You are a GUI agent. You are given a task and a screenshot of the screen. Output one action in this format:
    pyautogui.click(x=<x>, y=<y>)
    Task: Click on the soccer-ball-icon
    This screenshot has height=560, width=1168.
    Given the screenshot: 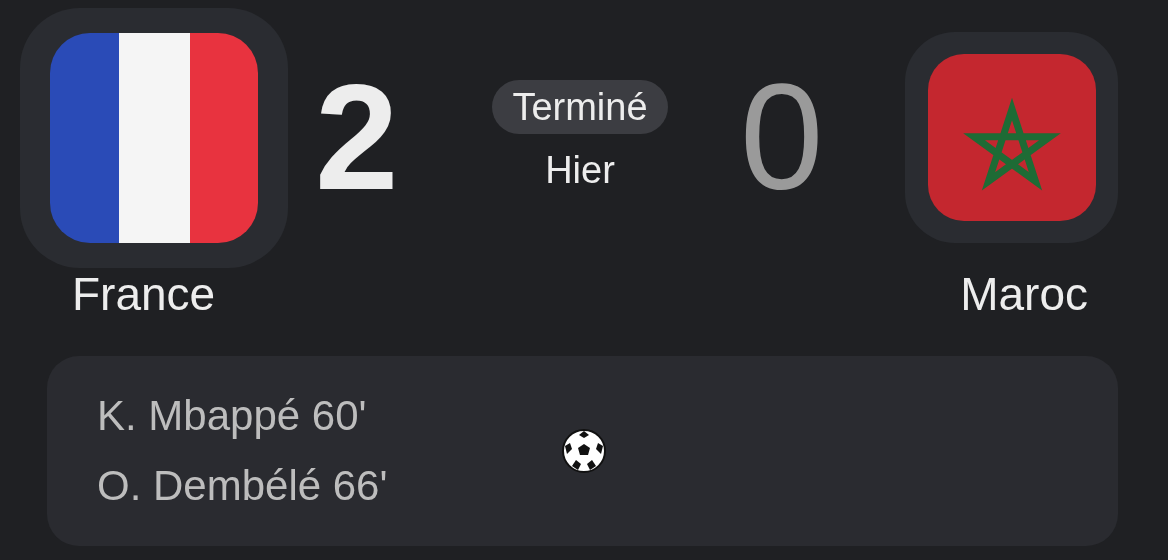 What is the action you would take?
    pyautogui.click(x=584, y=451)
    